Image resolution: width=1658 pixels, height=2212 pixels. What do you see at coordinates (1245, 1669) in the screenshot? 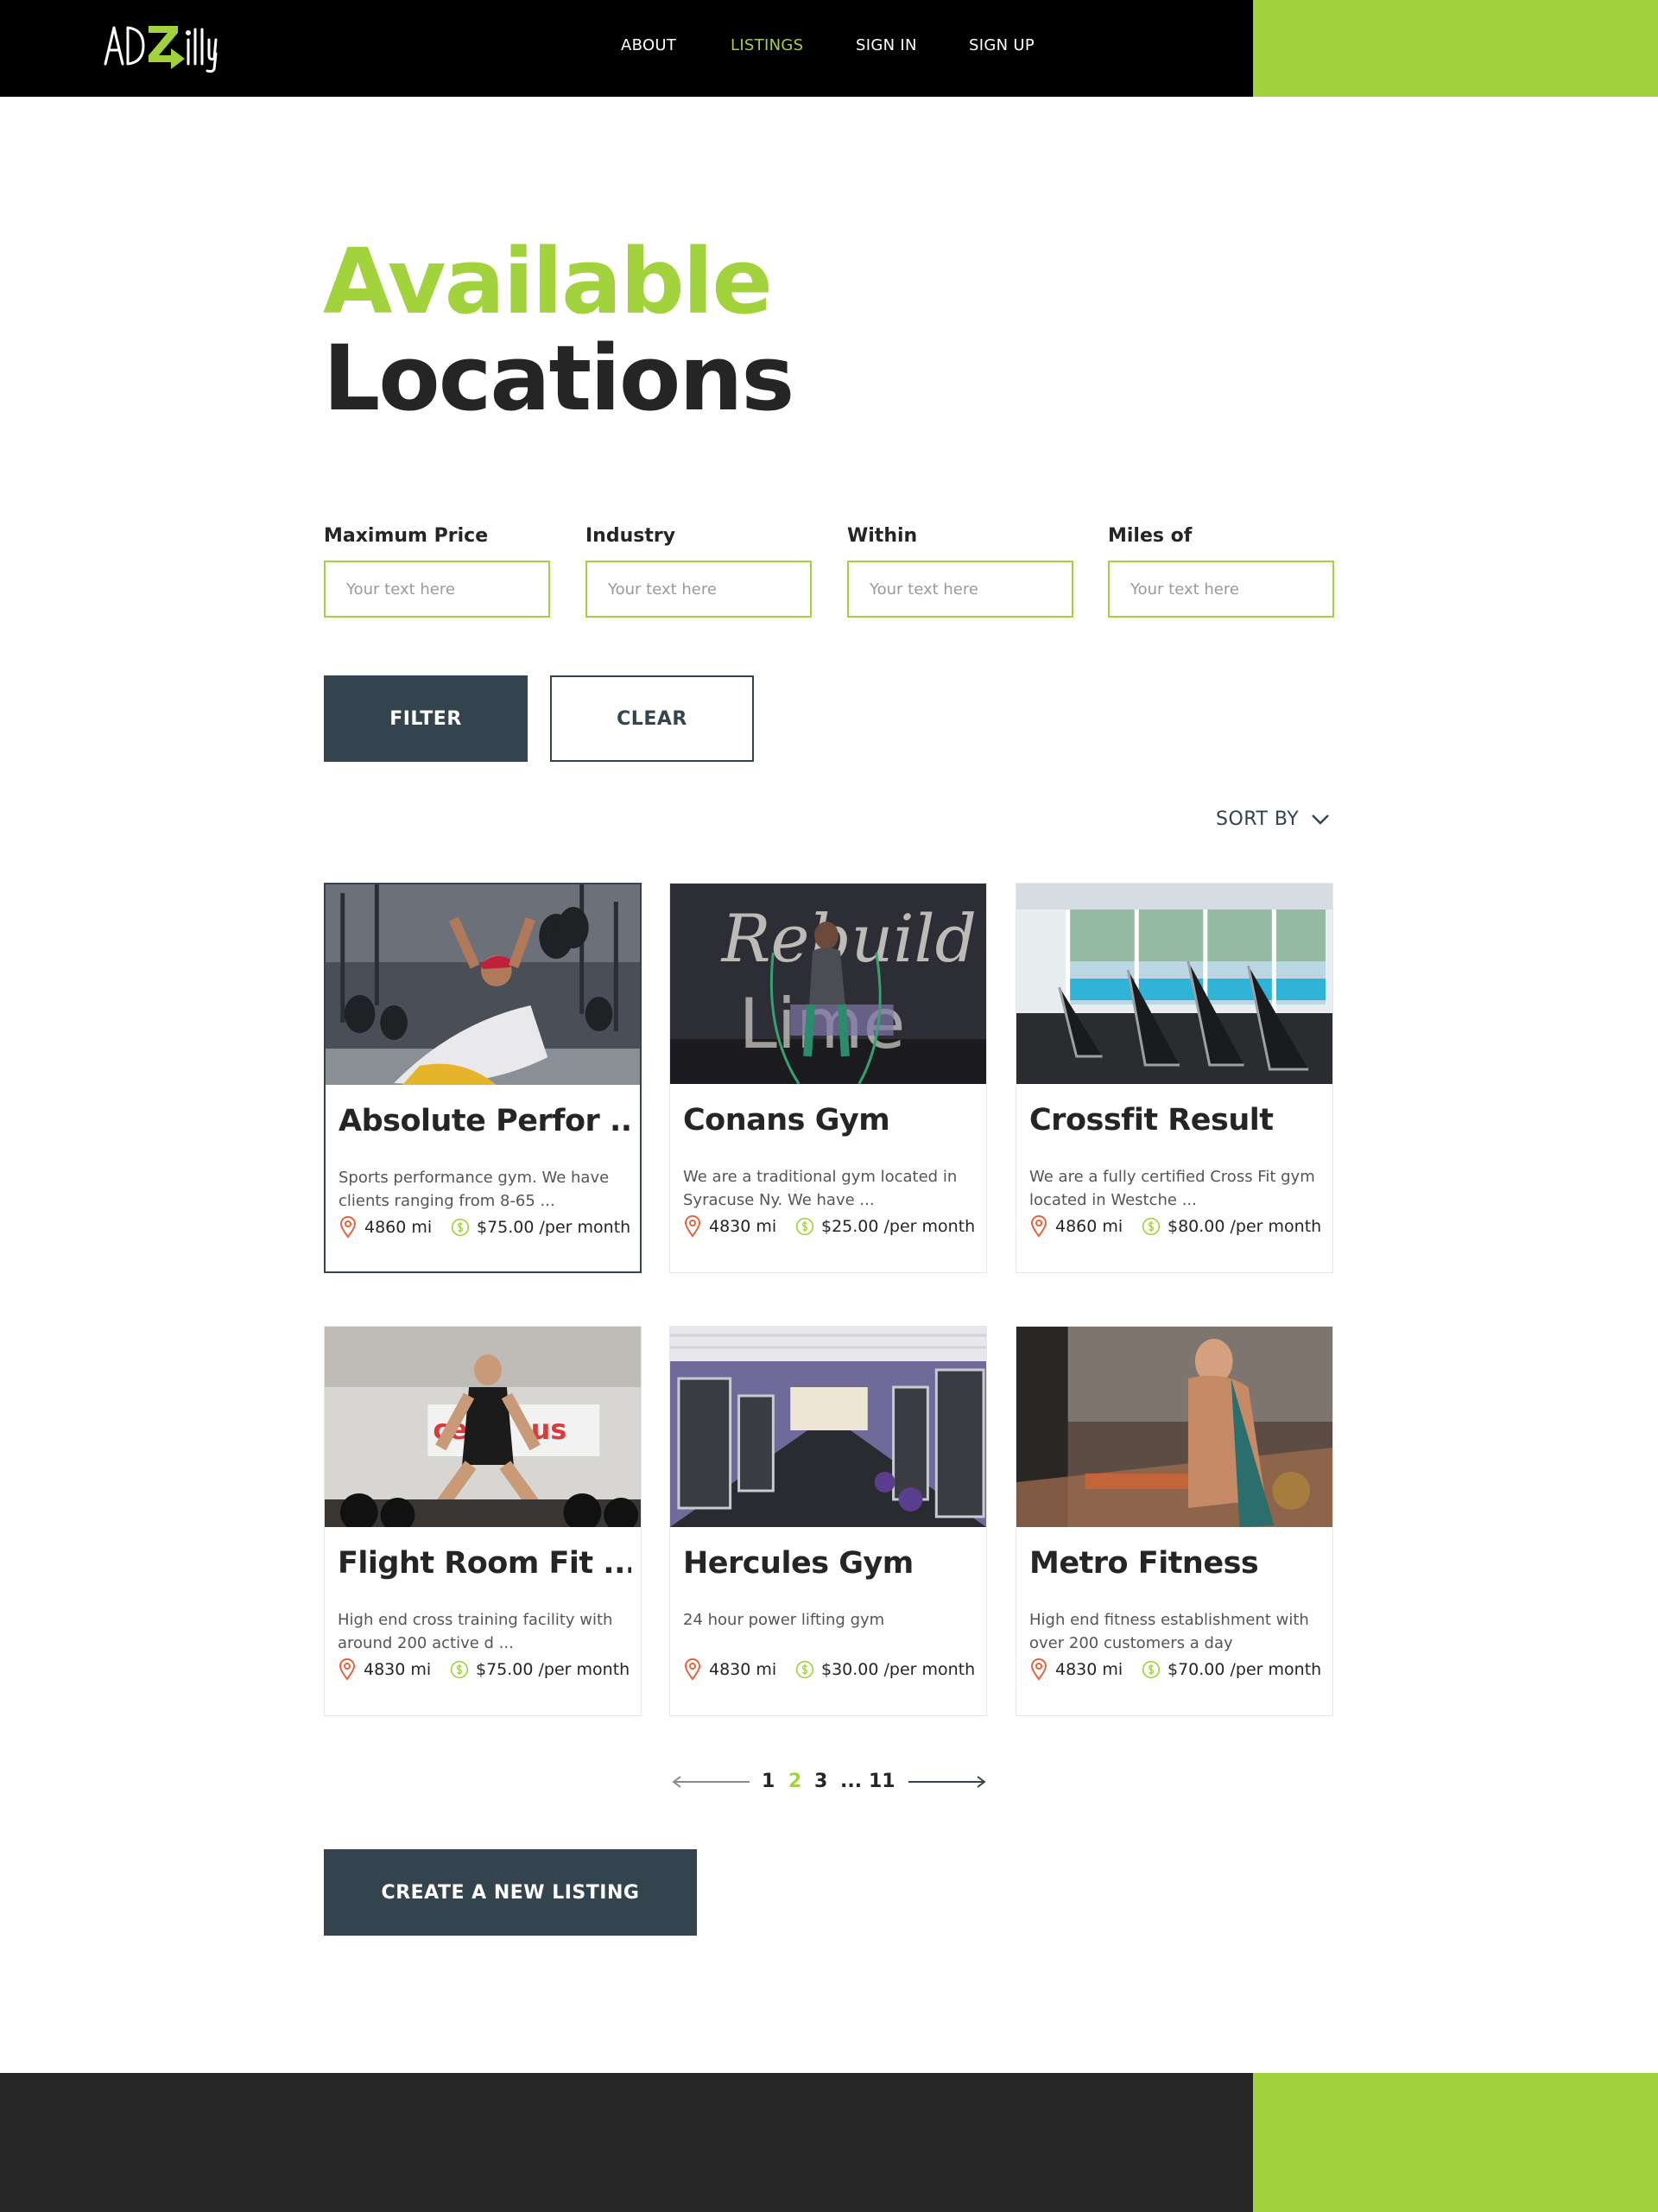
I see `listing-price-value: $70.00 /per month` at bounding box center [1245, 1669].